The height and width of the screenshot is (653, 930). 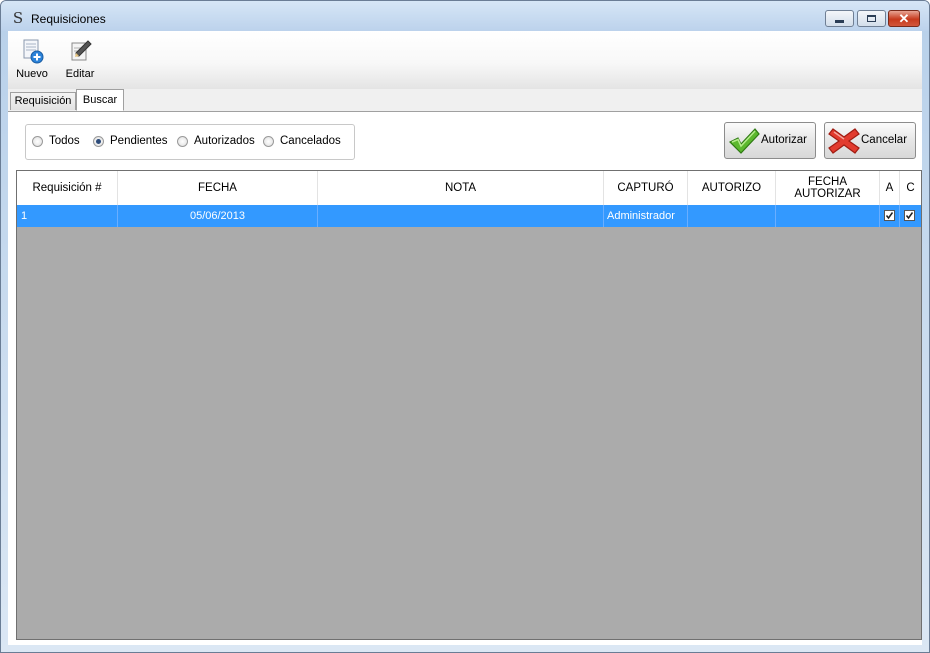 I want to click on window-title: Requisiciones, so click(x=68, y=19).